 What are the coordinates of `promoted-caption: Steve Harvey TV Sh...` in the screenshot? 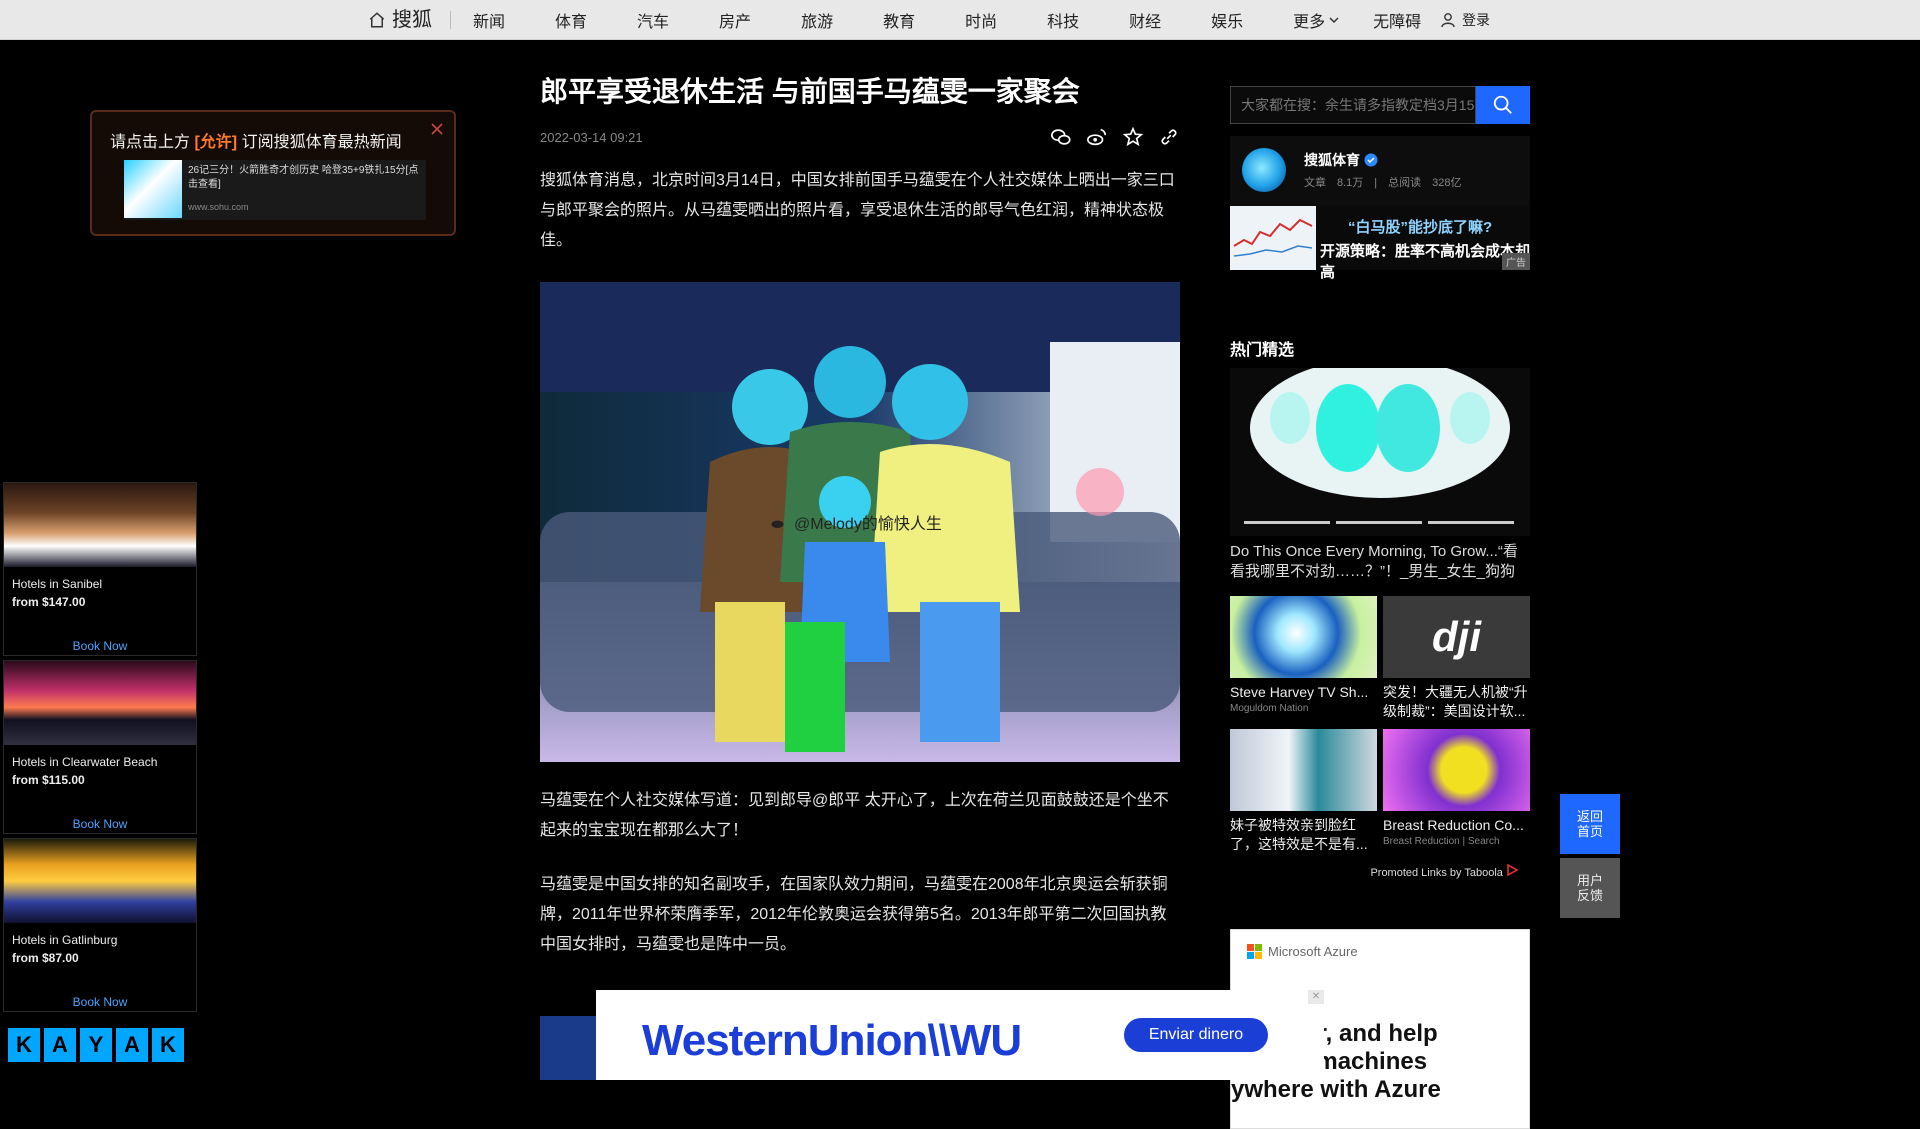 It's located at (1299, 692).